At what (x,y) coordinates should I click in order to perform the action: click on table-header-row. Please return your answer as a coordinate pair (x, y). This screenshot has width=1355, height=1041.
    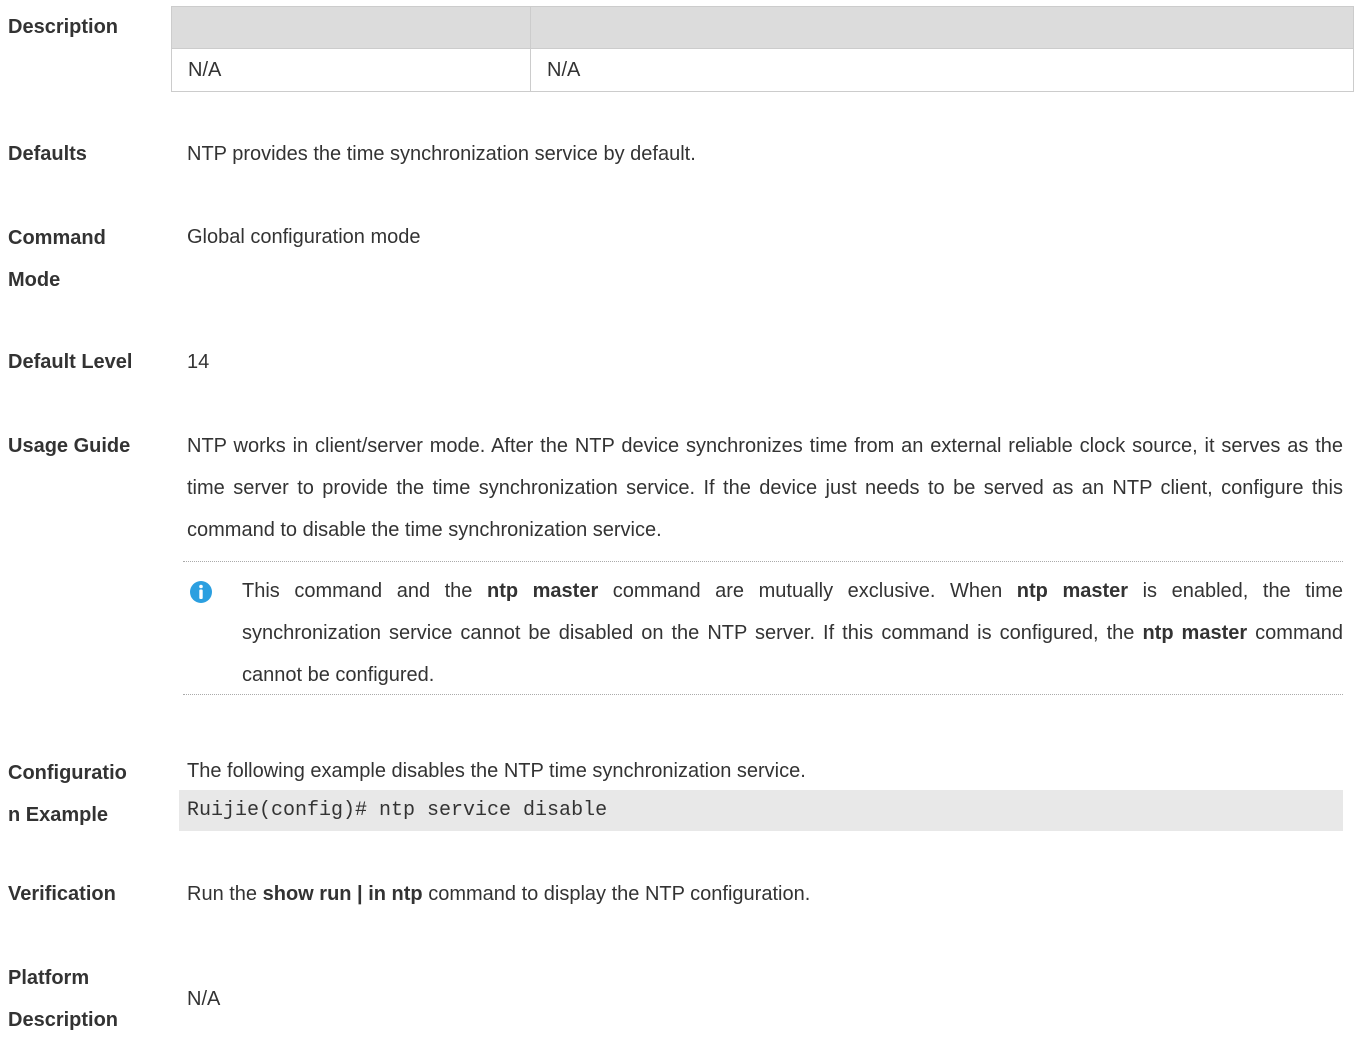
    Looking at the image, I should click on (762, 27).